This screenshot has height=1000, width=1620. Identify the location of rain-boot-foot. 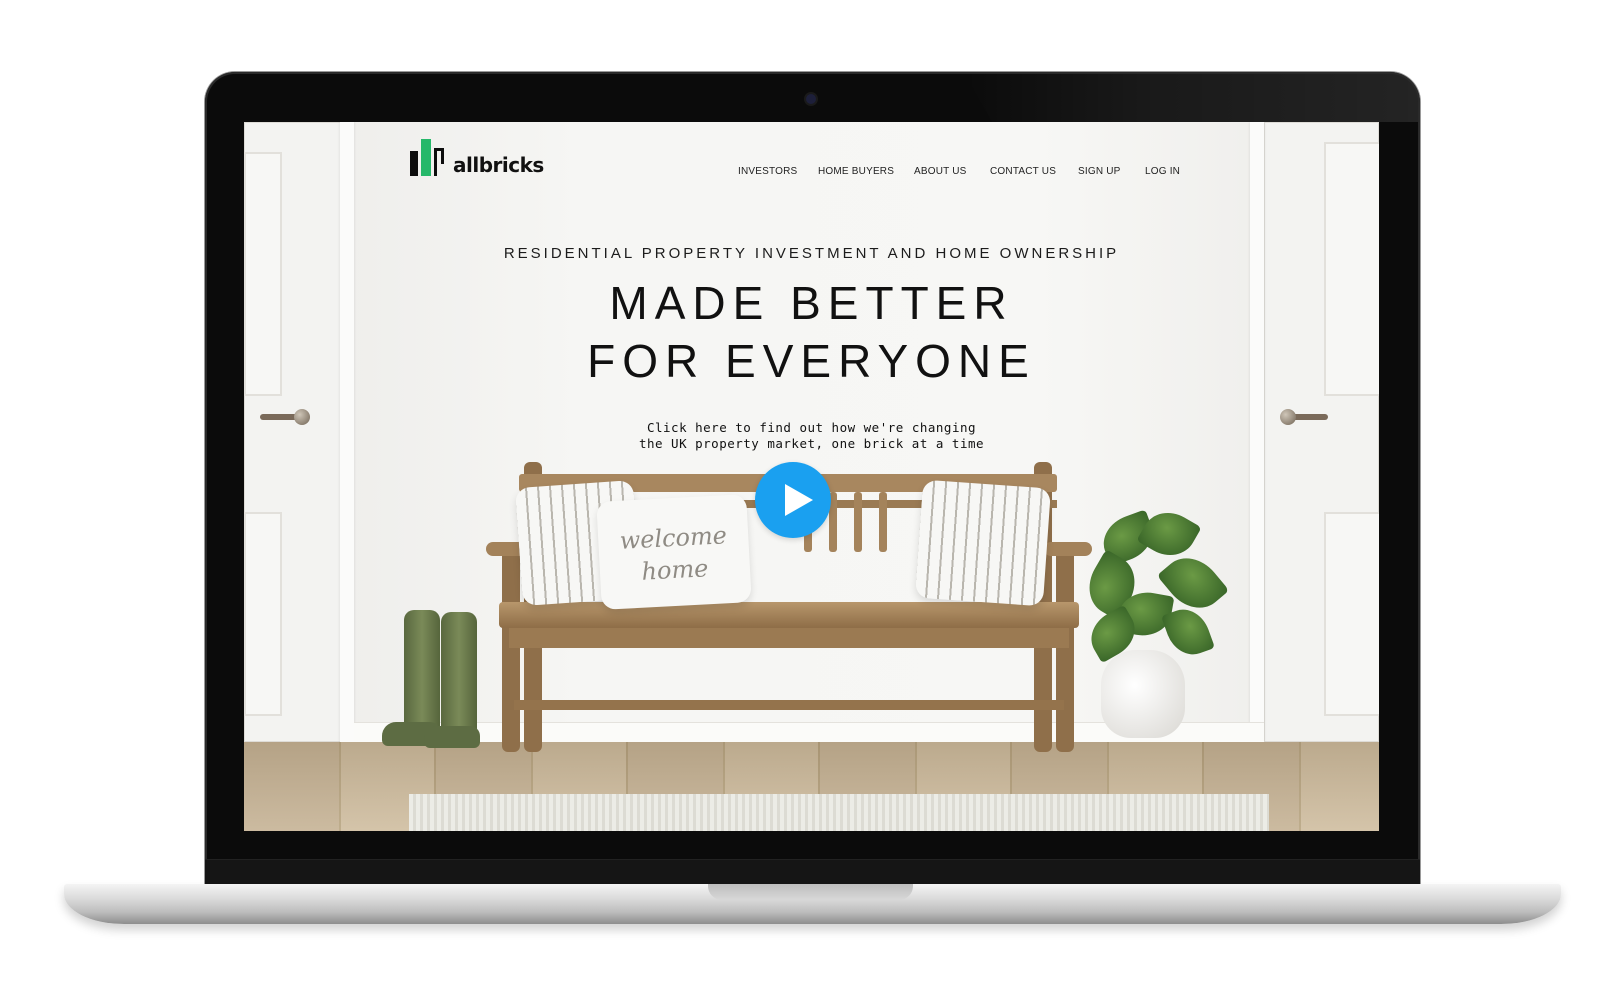
(452, 737).